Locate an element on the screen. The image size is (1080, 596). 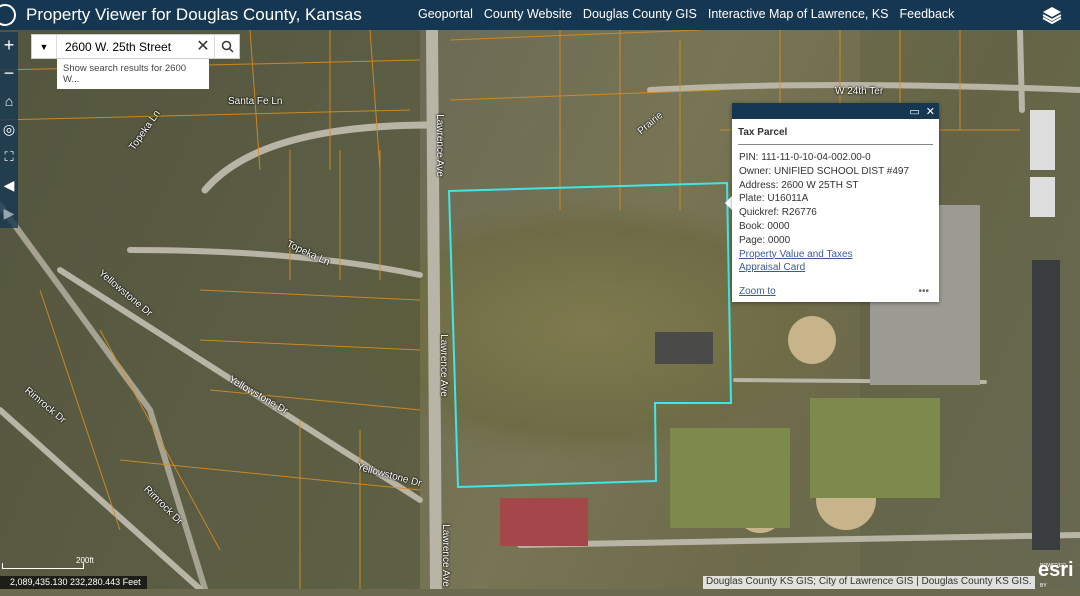
field-pin: PIN: 111-11-0-10-04-002.00-0 is located at coordinates (805, 157).